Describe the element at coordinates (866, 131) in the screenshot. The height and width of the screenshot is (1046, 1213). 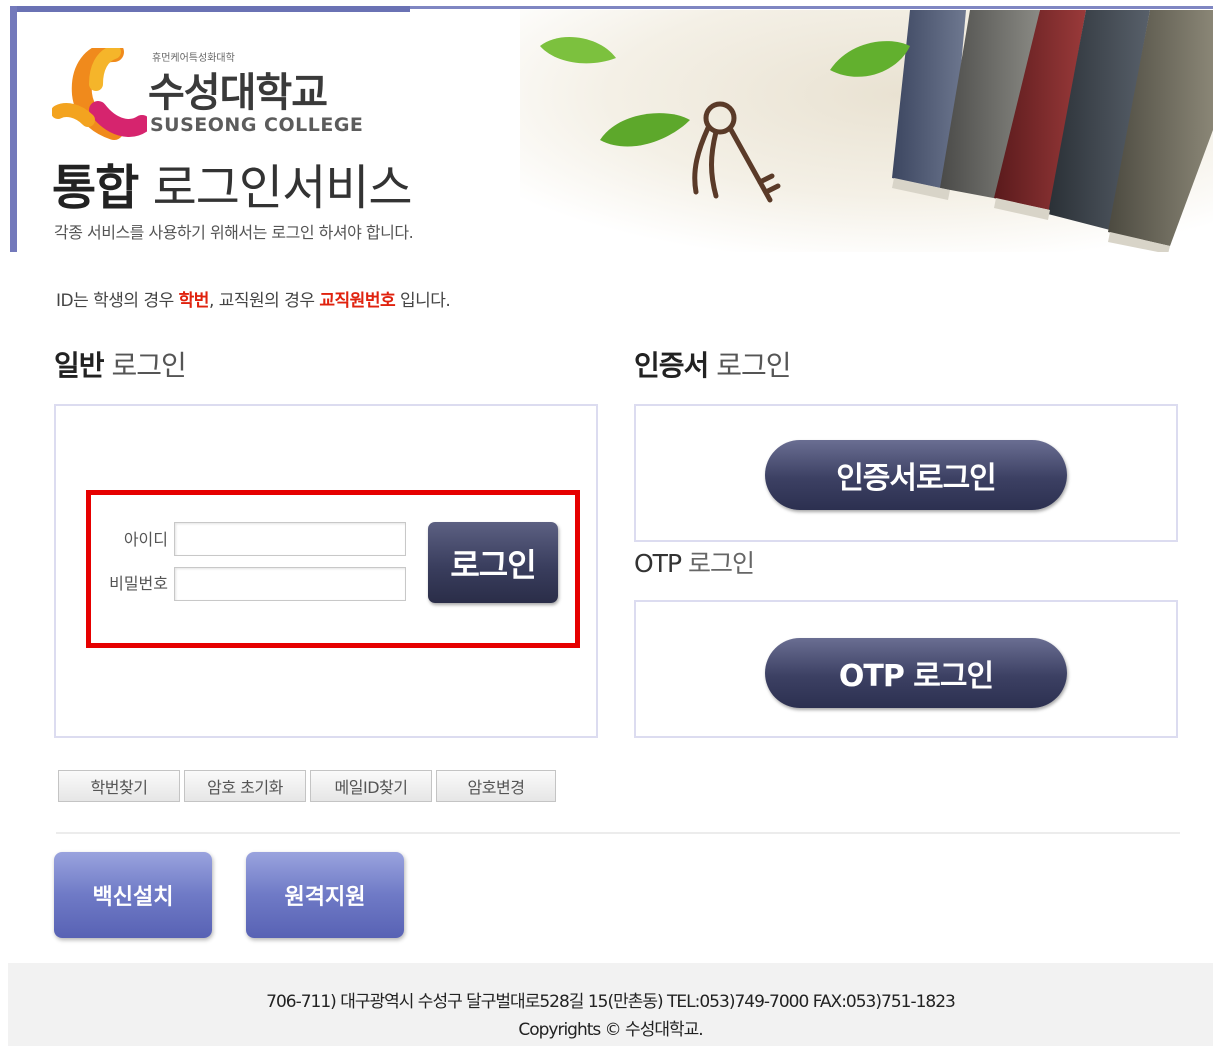
I see `header-hero-image` at that location.